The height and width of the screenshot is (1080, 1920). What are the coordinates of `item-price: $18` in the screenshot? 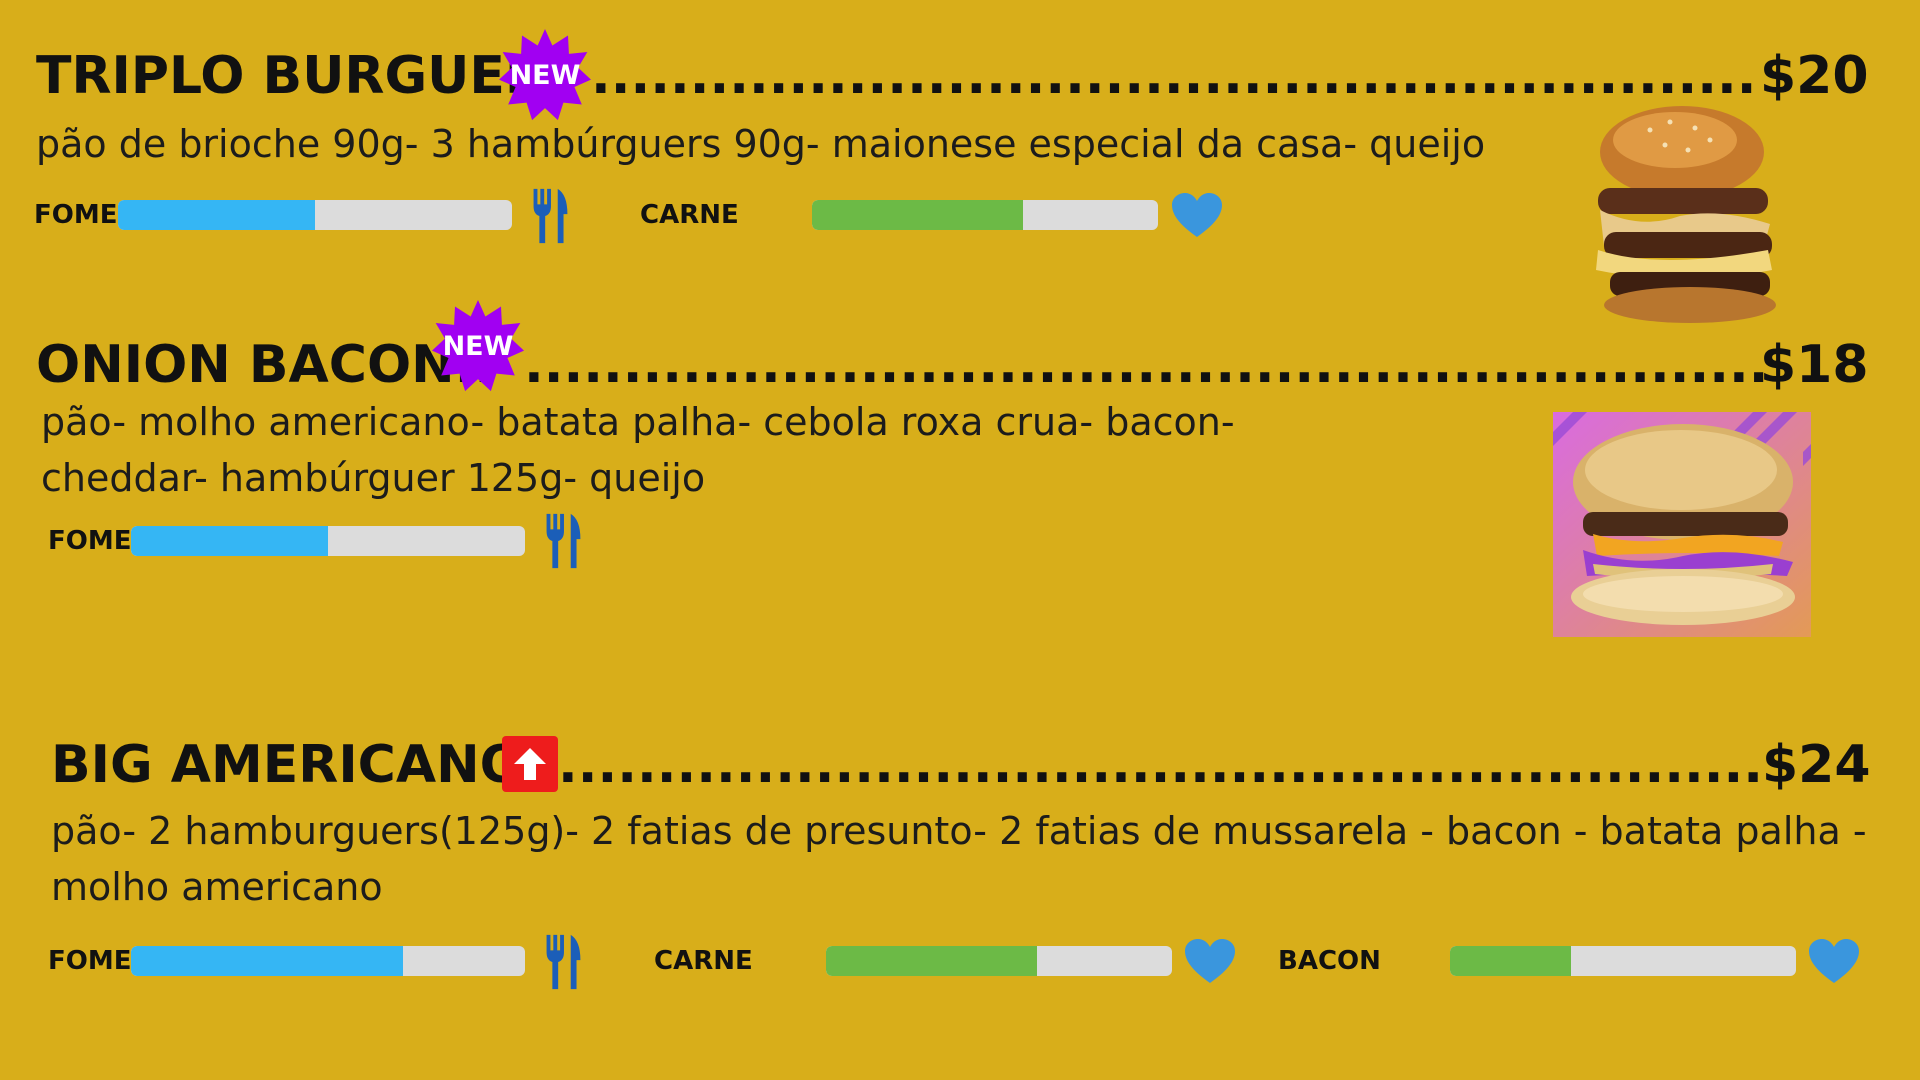 It's located at (1814, 365).